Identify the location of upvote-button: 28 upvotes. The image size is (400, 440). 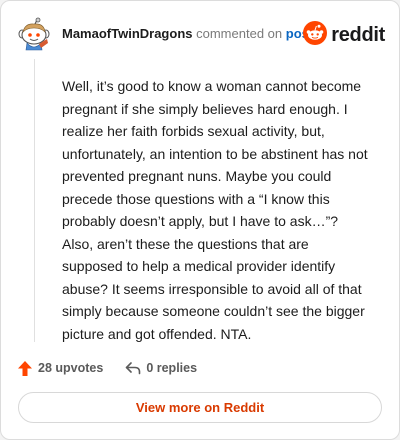
(60, 368).